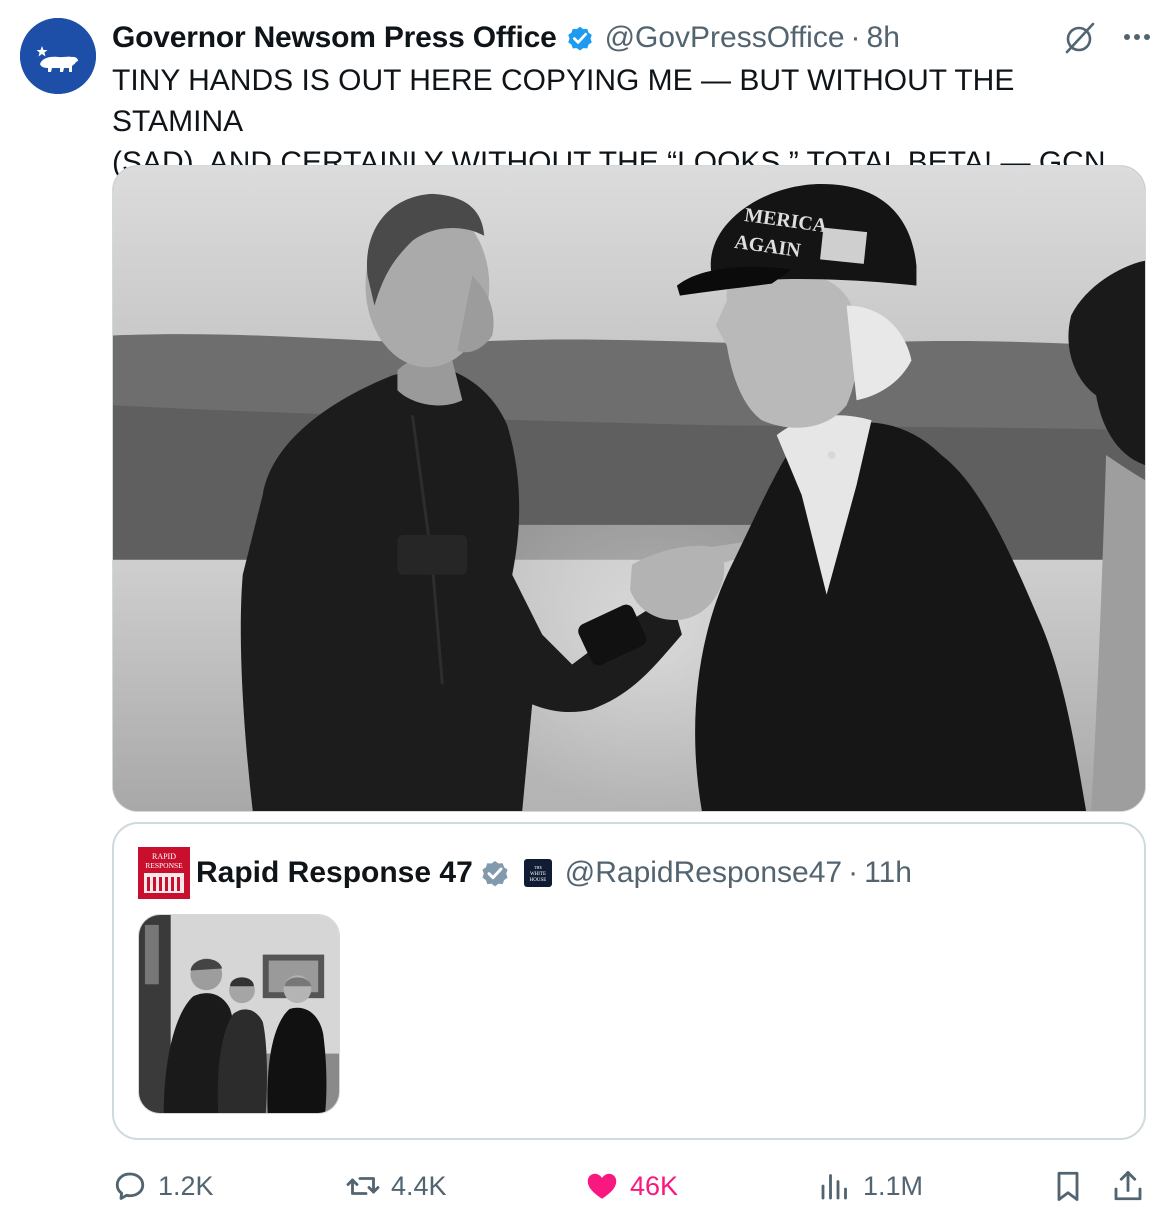 The height and width of the screenshot is (1224, 1168). What do you see at coordinates (334, 873) in the screenshot?
I see `quoted-author-name: Rapid Response 47` at bounding box center [334, 873].